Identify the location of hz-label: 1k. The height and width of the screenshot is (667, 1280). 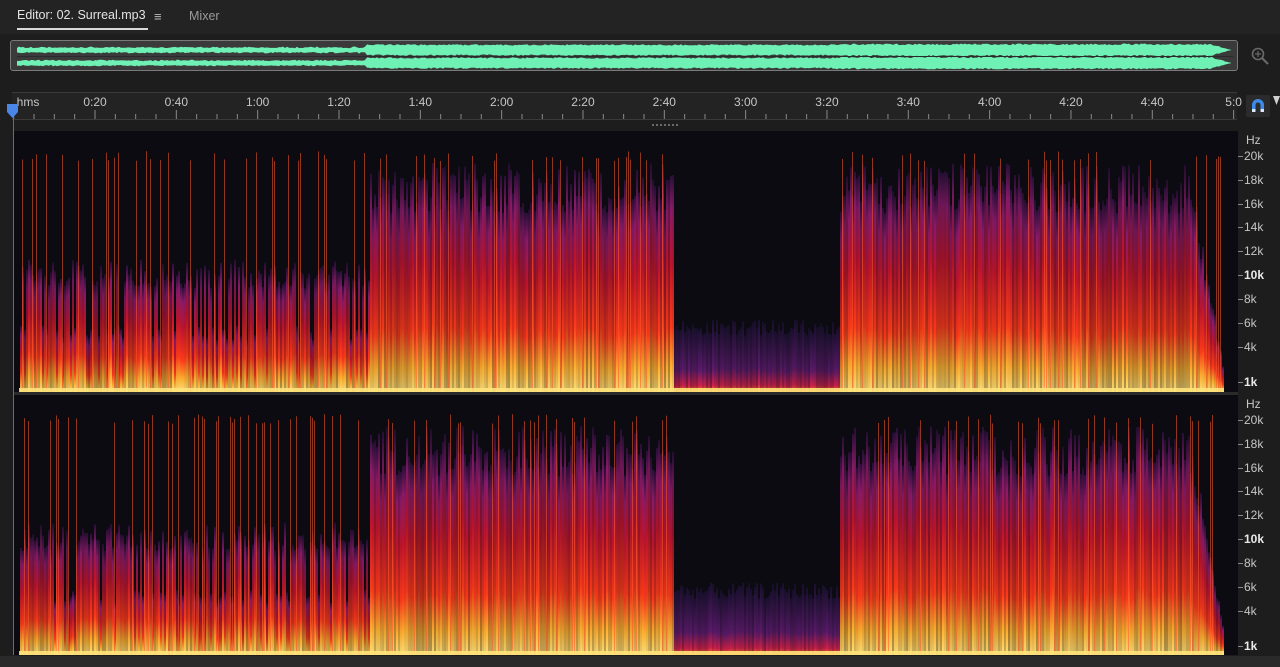
(1251, 382).